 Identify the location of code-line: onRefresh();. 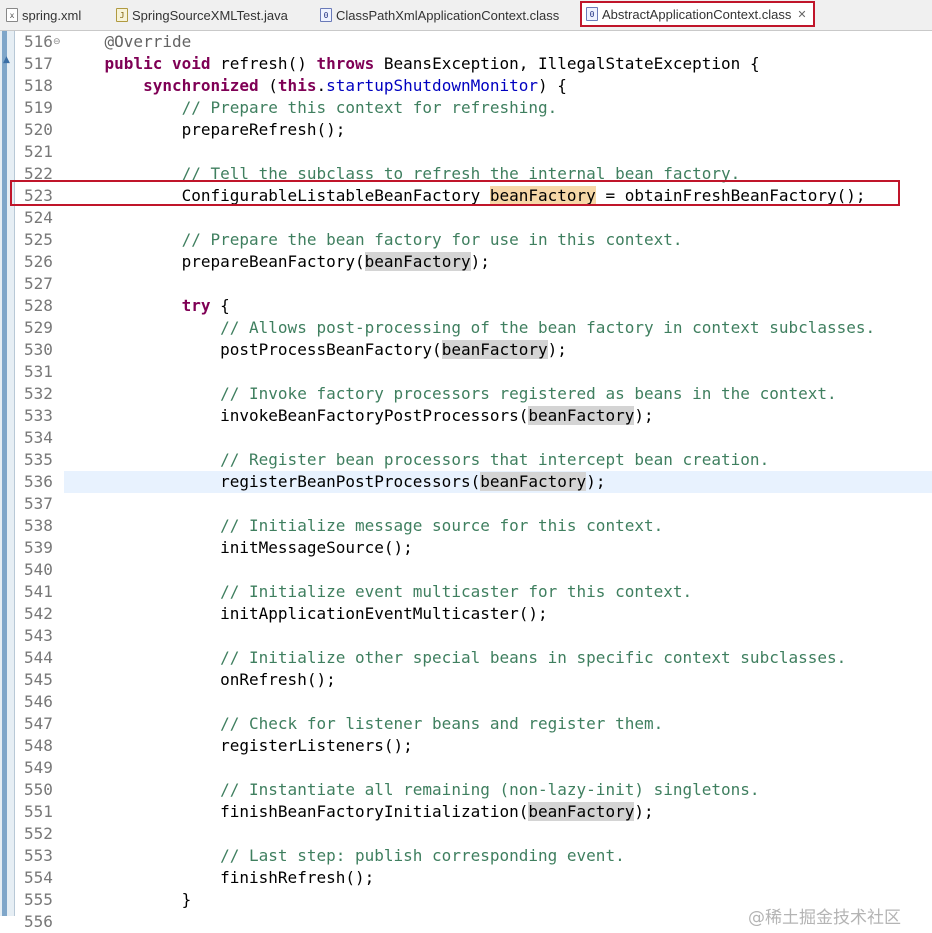
(201, 680).